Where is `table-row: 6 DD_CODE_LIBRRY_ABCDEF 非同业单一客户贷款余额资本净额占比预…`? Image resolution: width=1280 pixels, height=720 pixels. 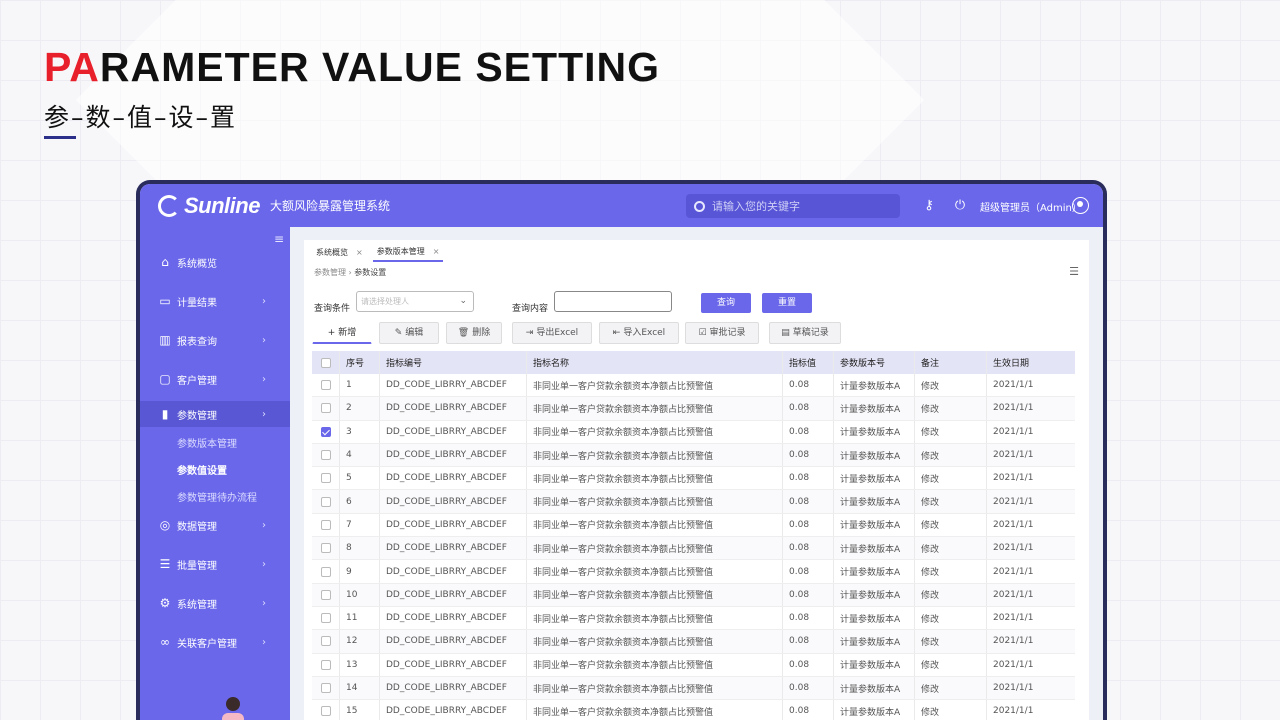
table-row: 6 DD_CODE_LIBRRY_ABCDEF 非同业单一客户贷款余额资本净额占比预… is located at coordinates (693, 502).